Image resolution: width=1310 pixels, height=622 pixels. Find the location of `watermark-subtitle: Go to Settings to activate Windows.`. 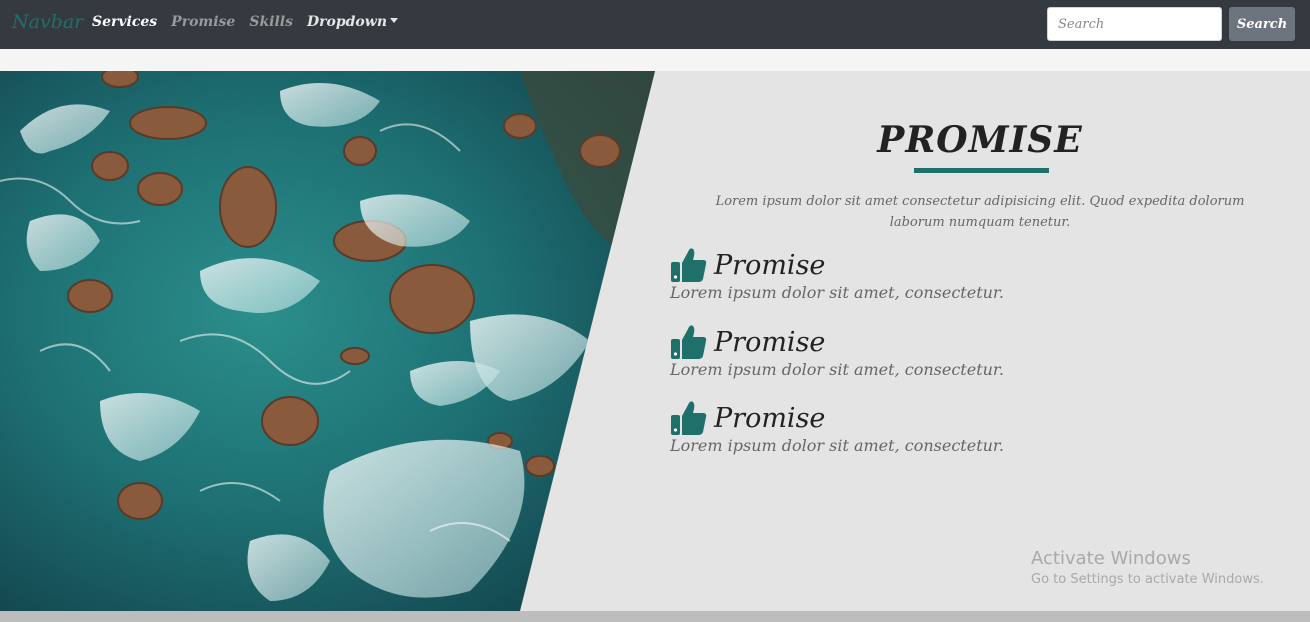

watermark-subtitle: Go to Settings to activate Windows. is located at coordinates (1147, 579).